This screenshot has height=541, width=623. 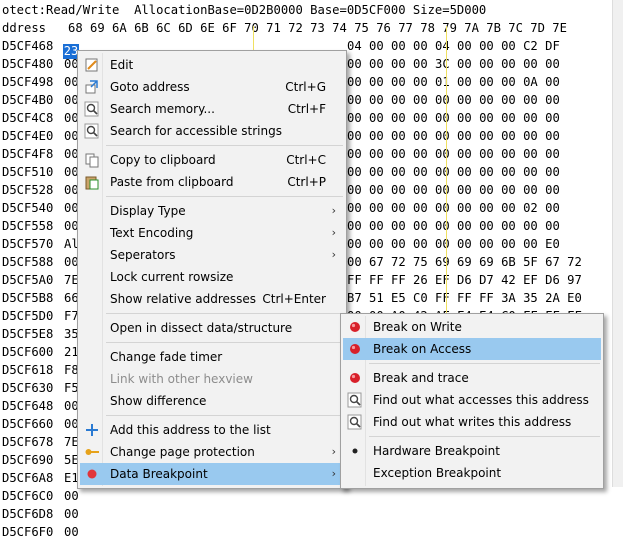 I want to click on menu-item-goto-address: Goto address Ctrl+G, so click(x=212, y=87).